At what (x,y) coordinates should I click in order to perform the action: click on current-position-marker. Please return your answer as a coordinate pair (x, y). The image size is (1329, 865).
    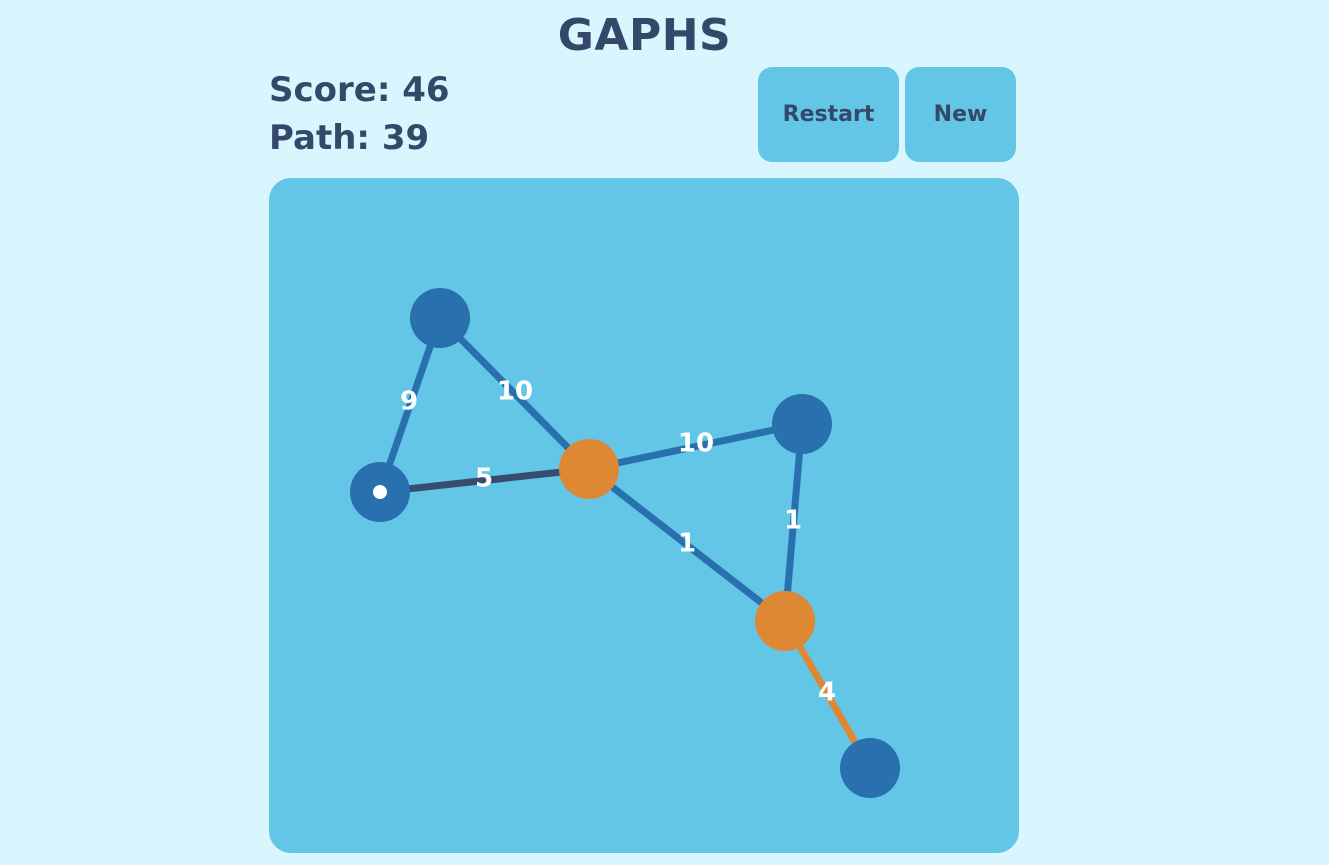
    Looking at the image, I should click on (380, 492).